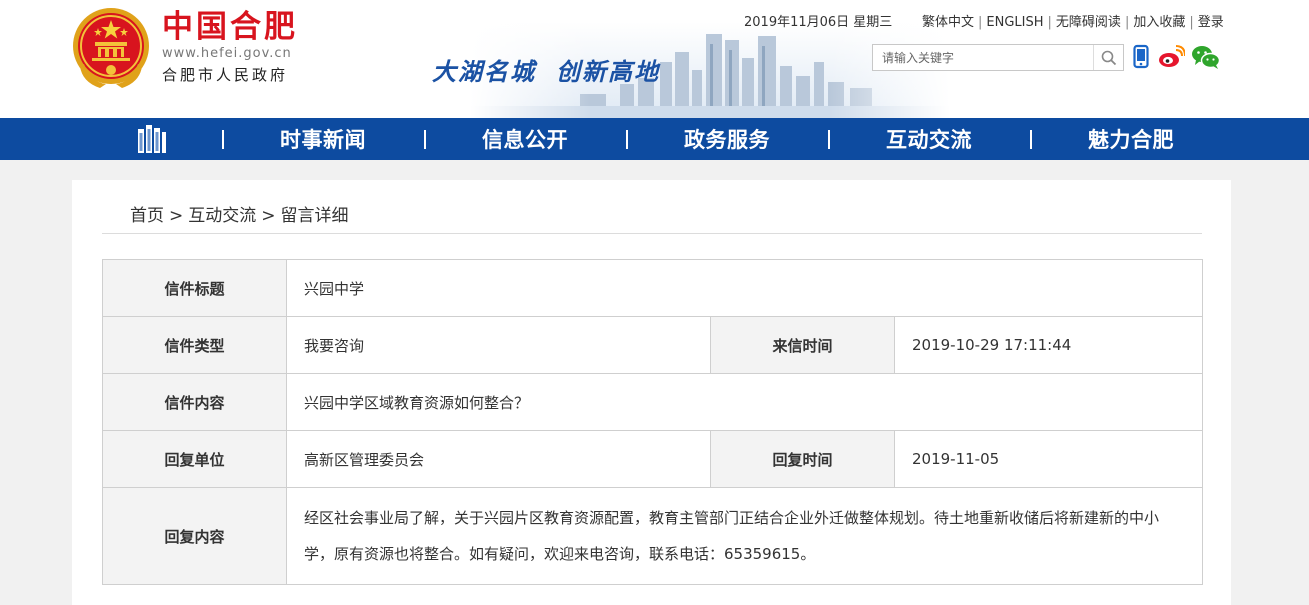 The image size is (1309, 605). What do you see at coordinates (983, 57) in the screenshot?
I see `search-input` at bounding box center [983, 57].